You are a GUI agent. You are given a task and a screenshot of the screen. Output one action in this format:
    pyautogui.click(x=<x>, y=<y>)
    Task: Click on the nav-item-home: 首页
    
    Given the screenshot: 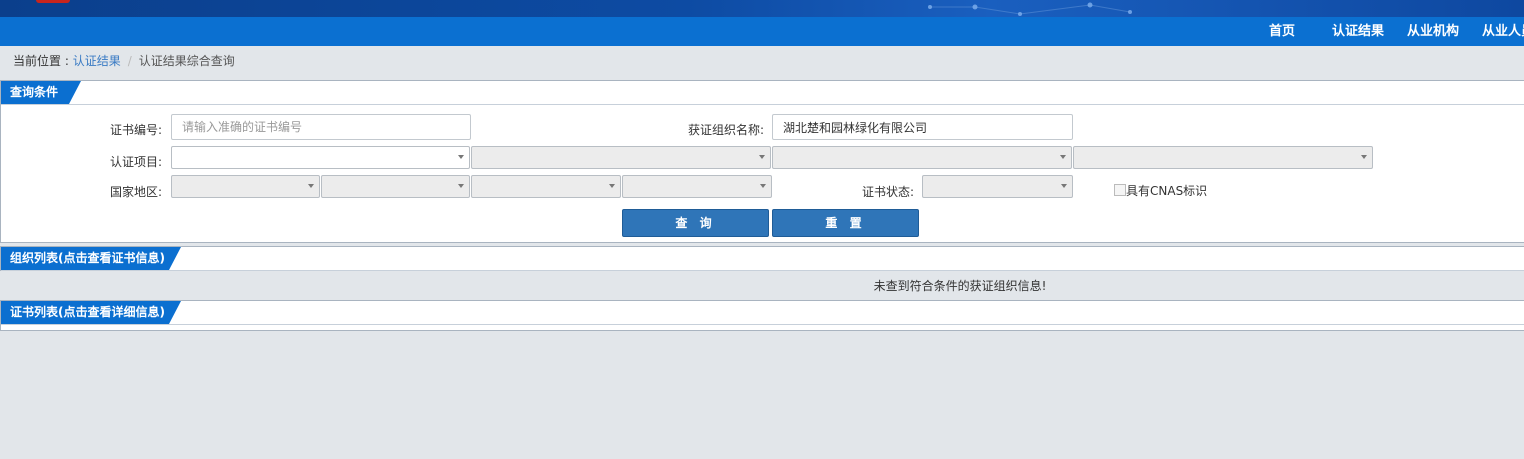 What is the action you would take?
    pyautogui.click(x=1282, y=31)
    